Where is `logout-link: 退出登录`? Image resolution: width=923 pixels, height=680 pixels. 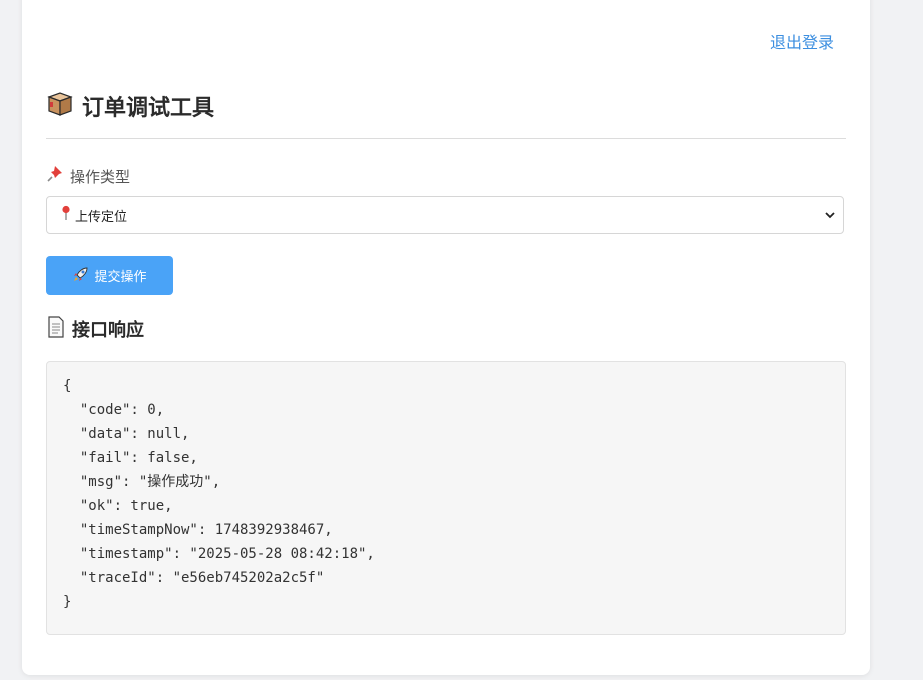 logout-link: 退出登录 is located at coordinates (802, 43).